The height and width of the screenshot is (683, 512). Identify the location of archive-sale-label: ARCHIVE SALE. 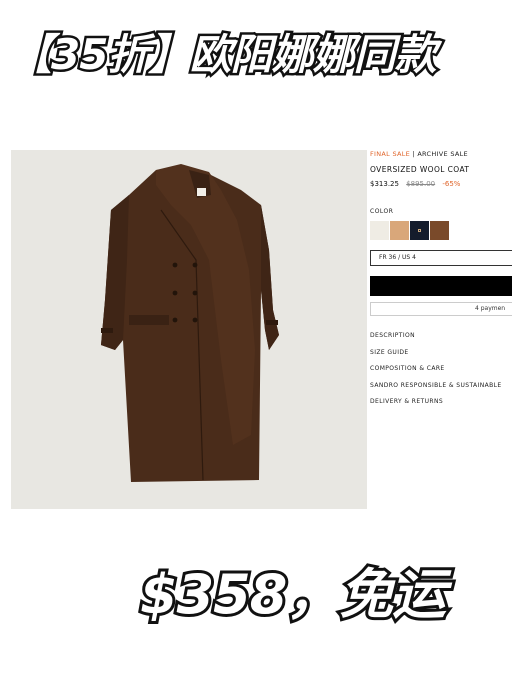
(442, 154).